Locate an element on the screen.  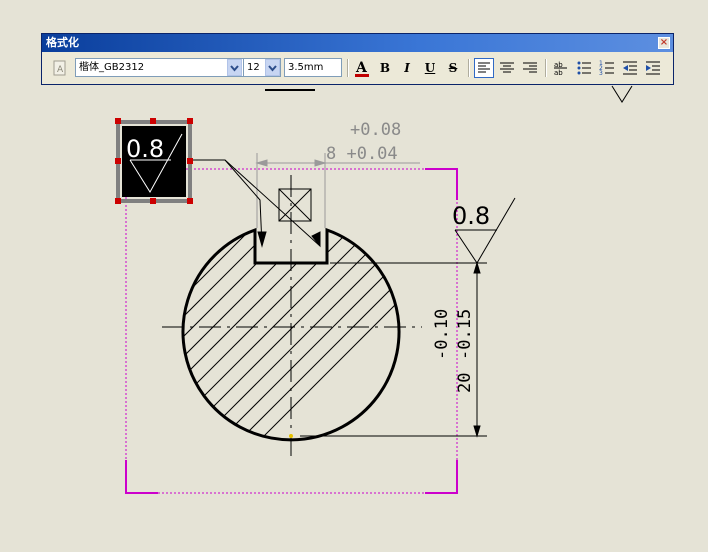
indent-icon is located at coordinates (653, 68).